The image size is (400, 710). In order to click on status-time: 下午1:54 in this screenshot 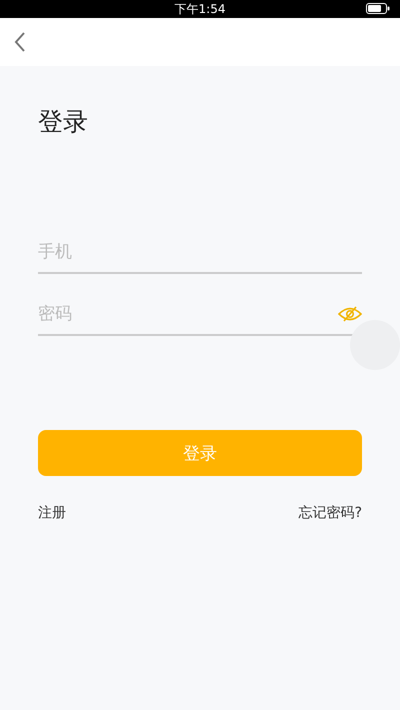, I will do `click(200, 9)`.